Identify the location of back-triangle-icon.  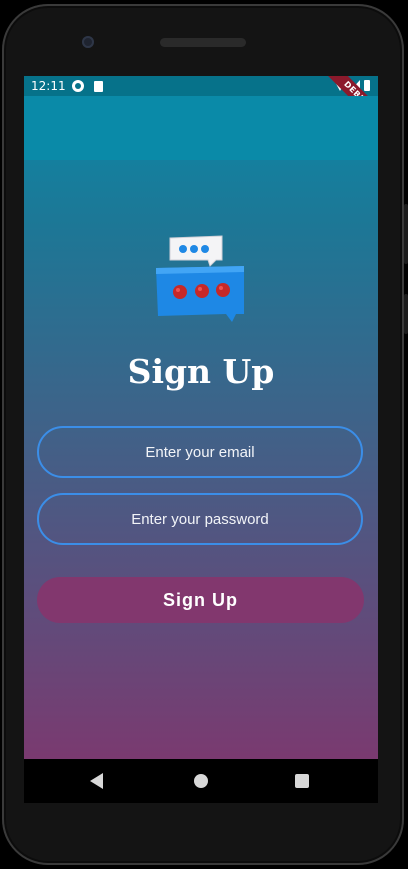
(96, 781).